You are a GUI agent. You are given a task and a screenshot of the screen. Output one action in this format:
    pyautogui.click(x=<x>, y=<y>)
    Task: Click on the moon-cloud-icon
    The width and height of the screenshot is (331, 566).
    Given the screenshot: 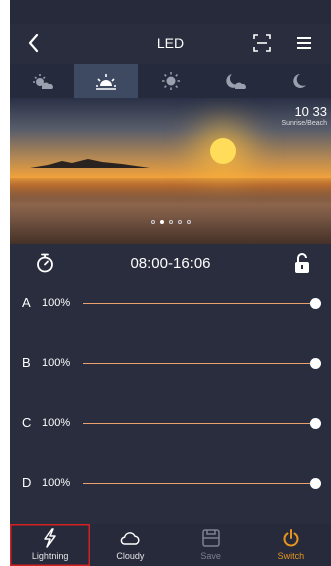 What is the action you would take?
    pyautogui.click(x=236, y=81)
    